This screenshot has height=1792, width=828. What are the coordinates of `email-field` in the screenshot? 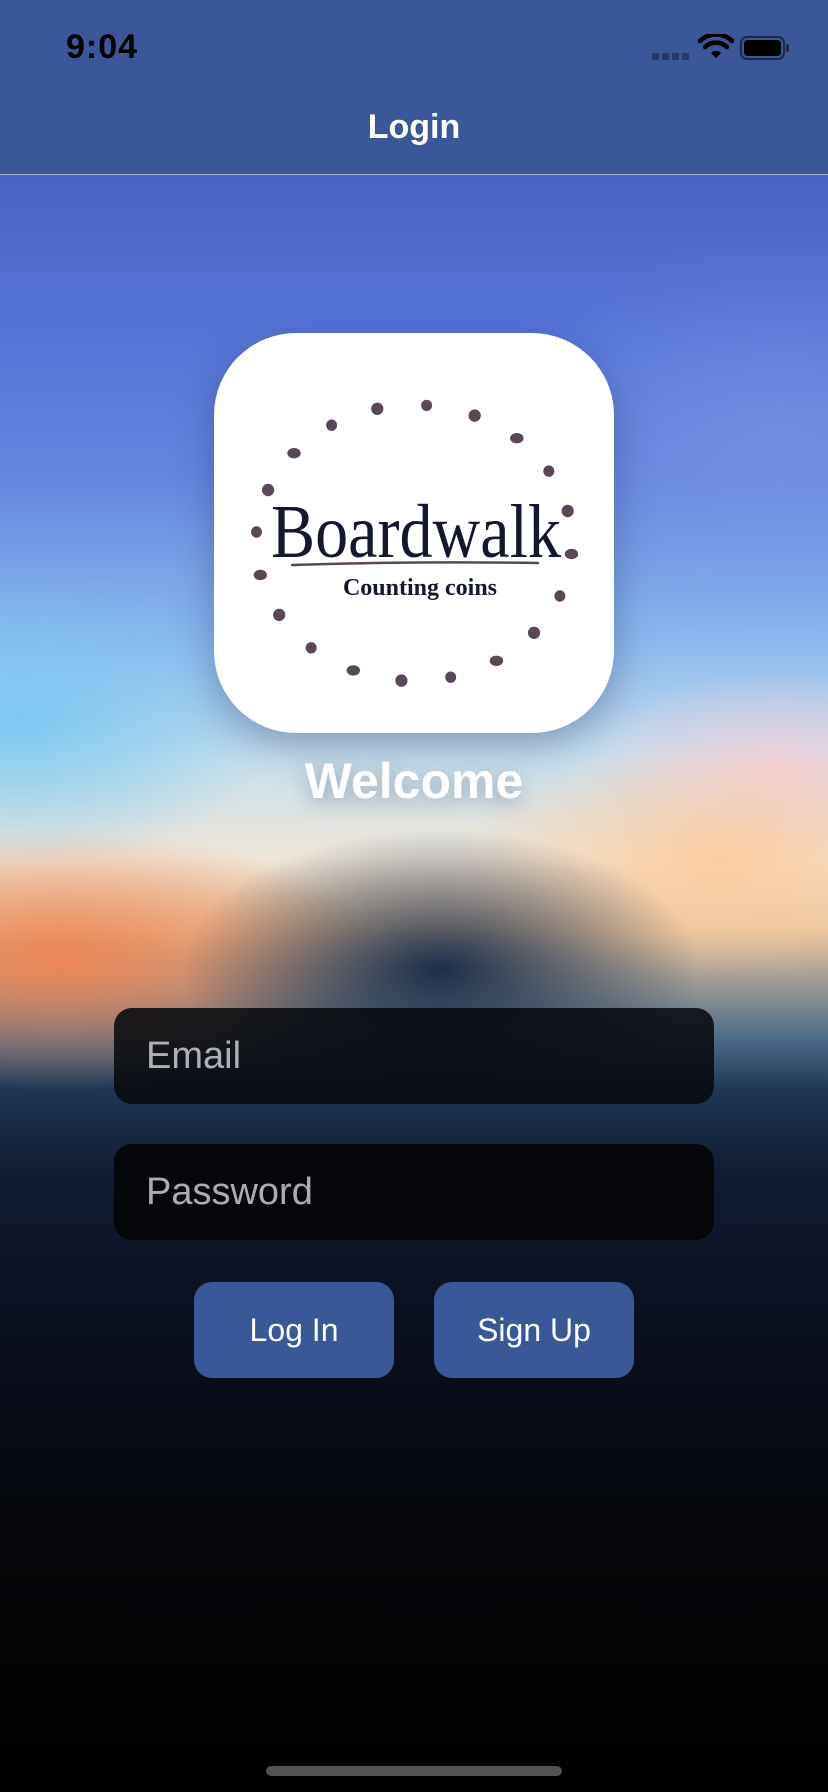 It's located at (414, 1056).